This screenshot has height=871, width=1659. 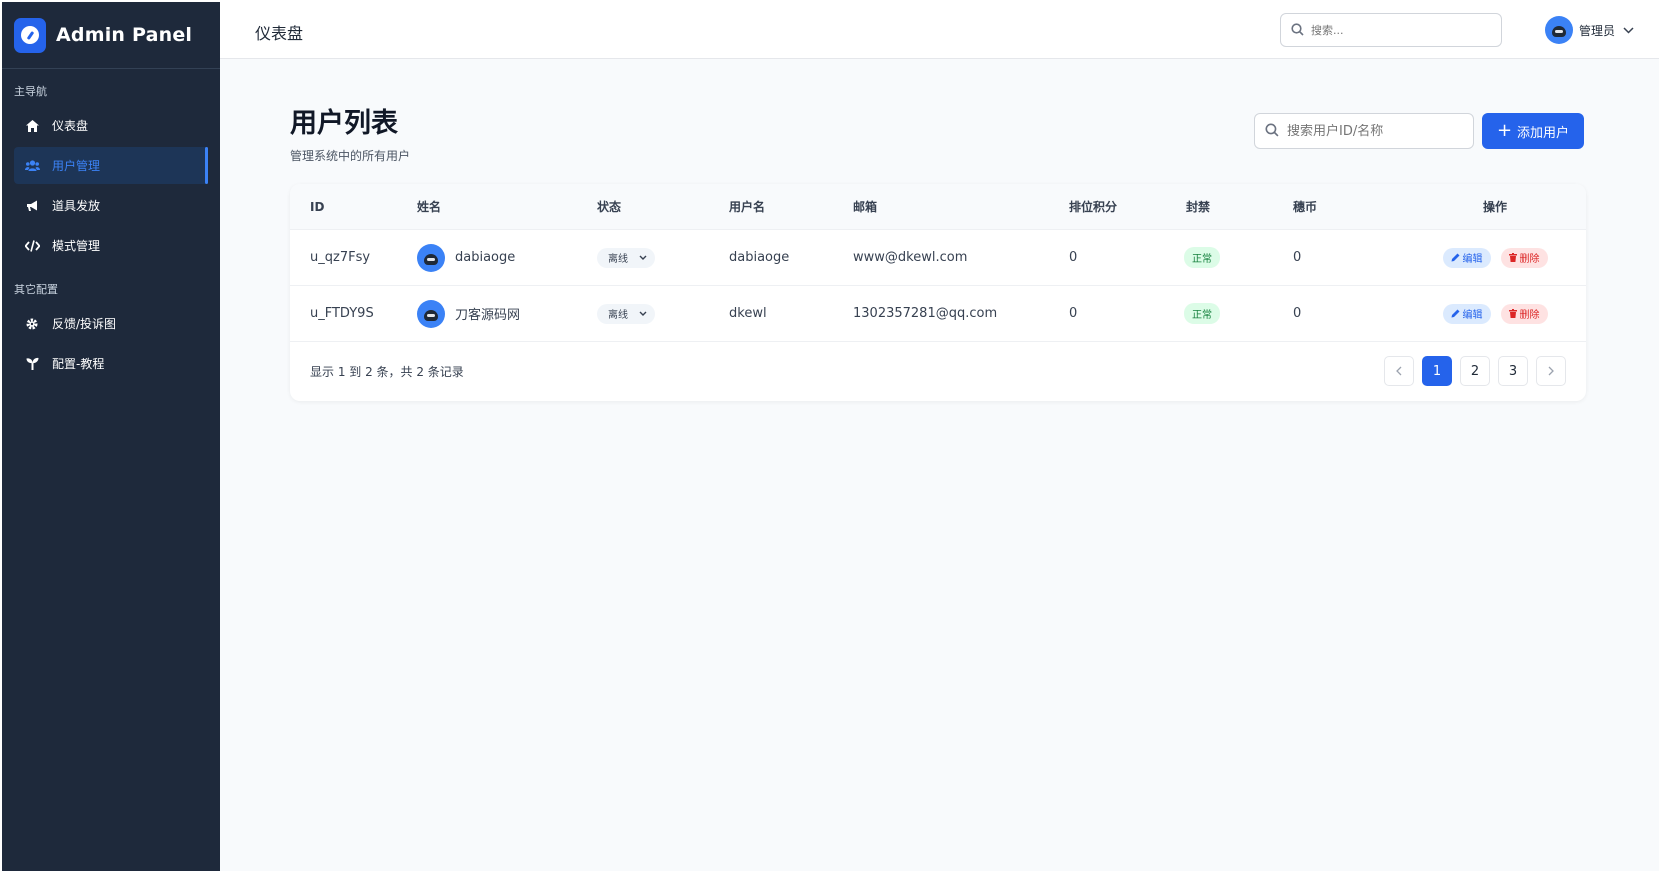 I want to click on username: dkewl, so click(x=748, y=313).